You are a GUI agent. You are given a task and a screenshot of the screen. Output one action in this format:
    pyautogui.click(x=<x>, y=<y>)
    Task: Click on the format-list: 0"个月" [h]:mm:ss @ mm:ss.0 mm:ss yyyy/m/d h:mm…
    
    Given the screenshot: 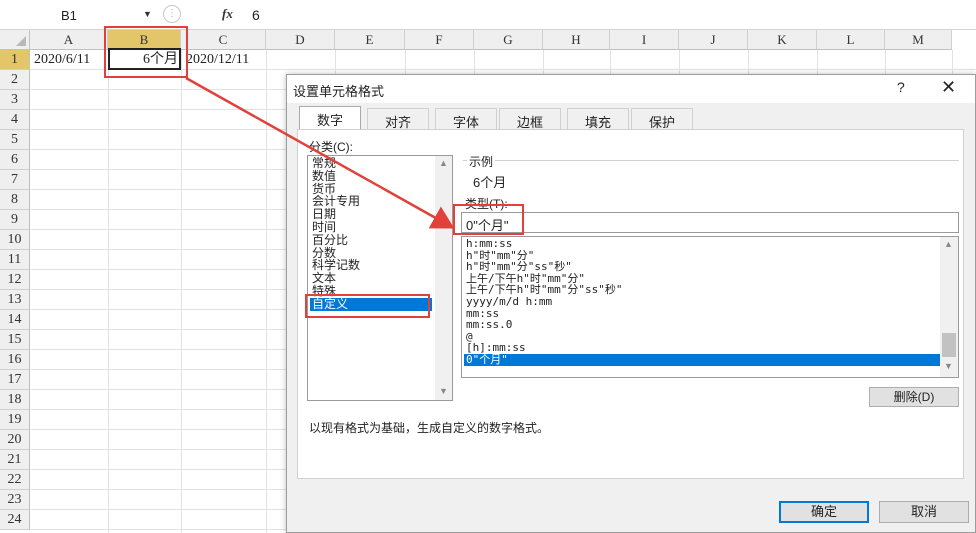 What is the action you would take?
    pyautogui.click(x=710, y=307)
    